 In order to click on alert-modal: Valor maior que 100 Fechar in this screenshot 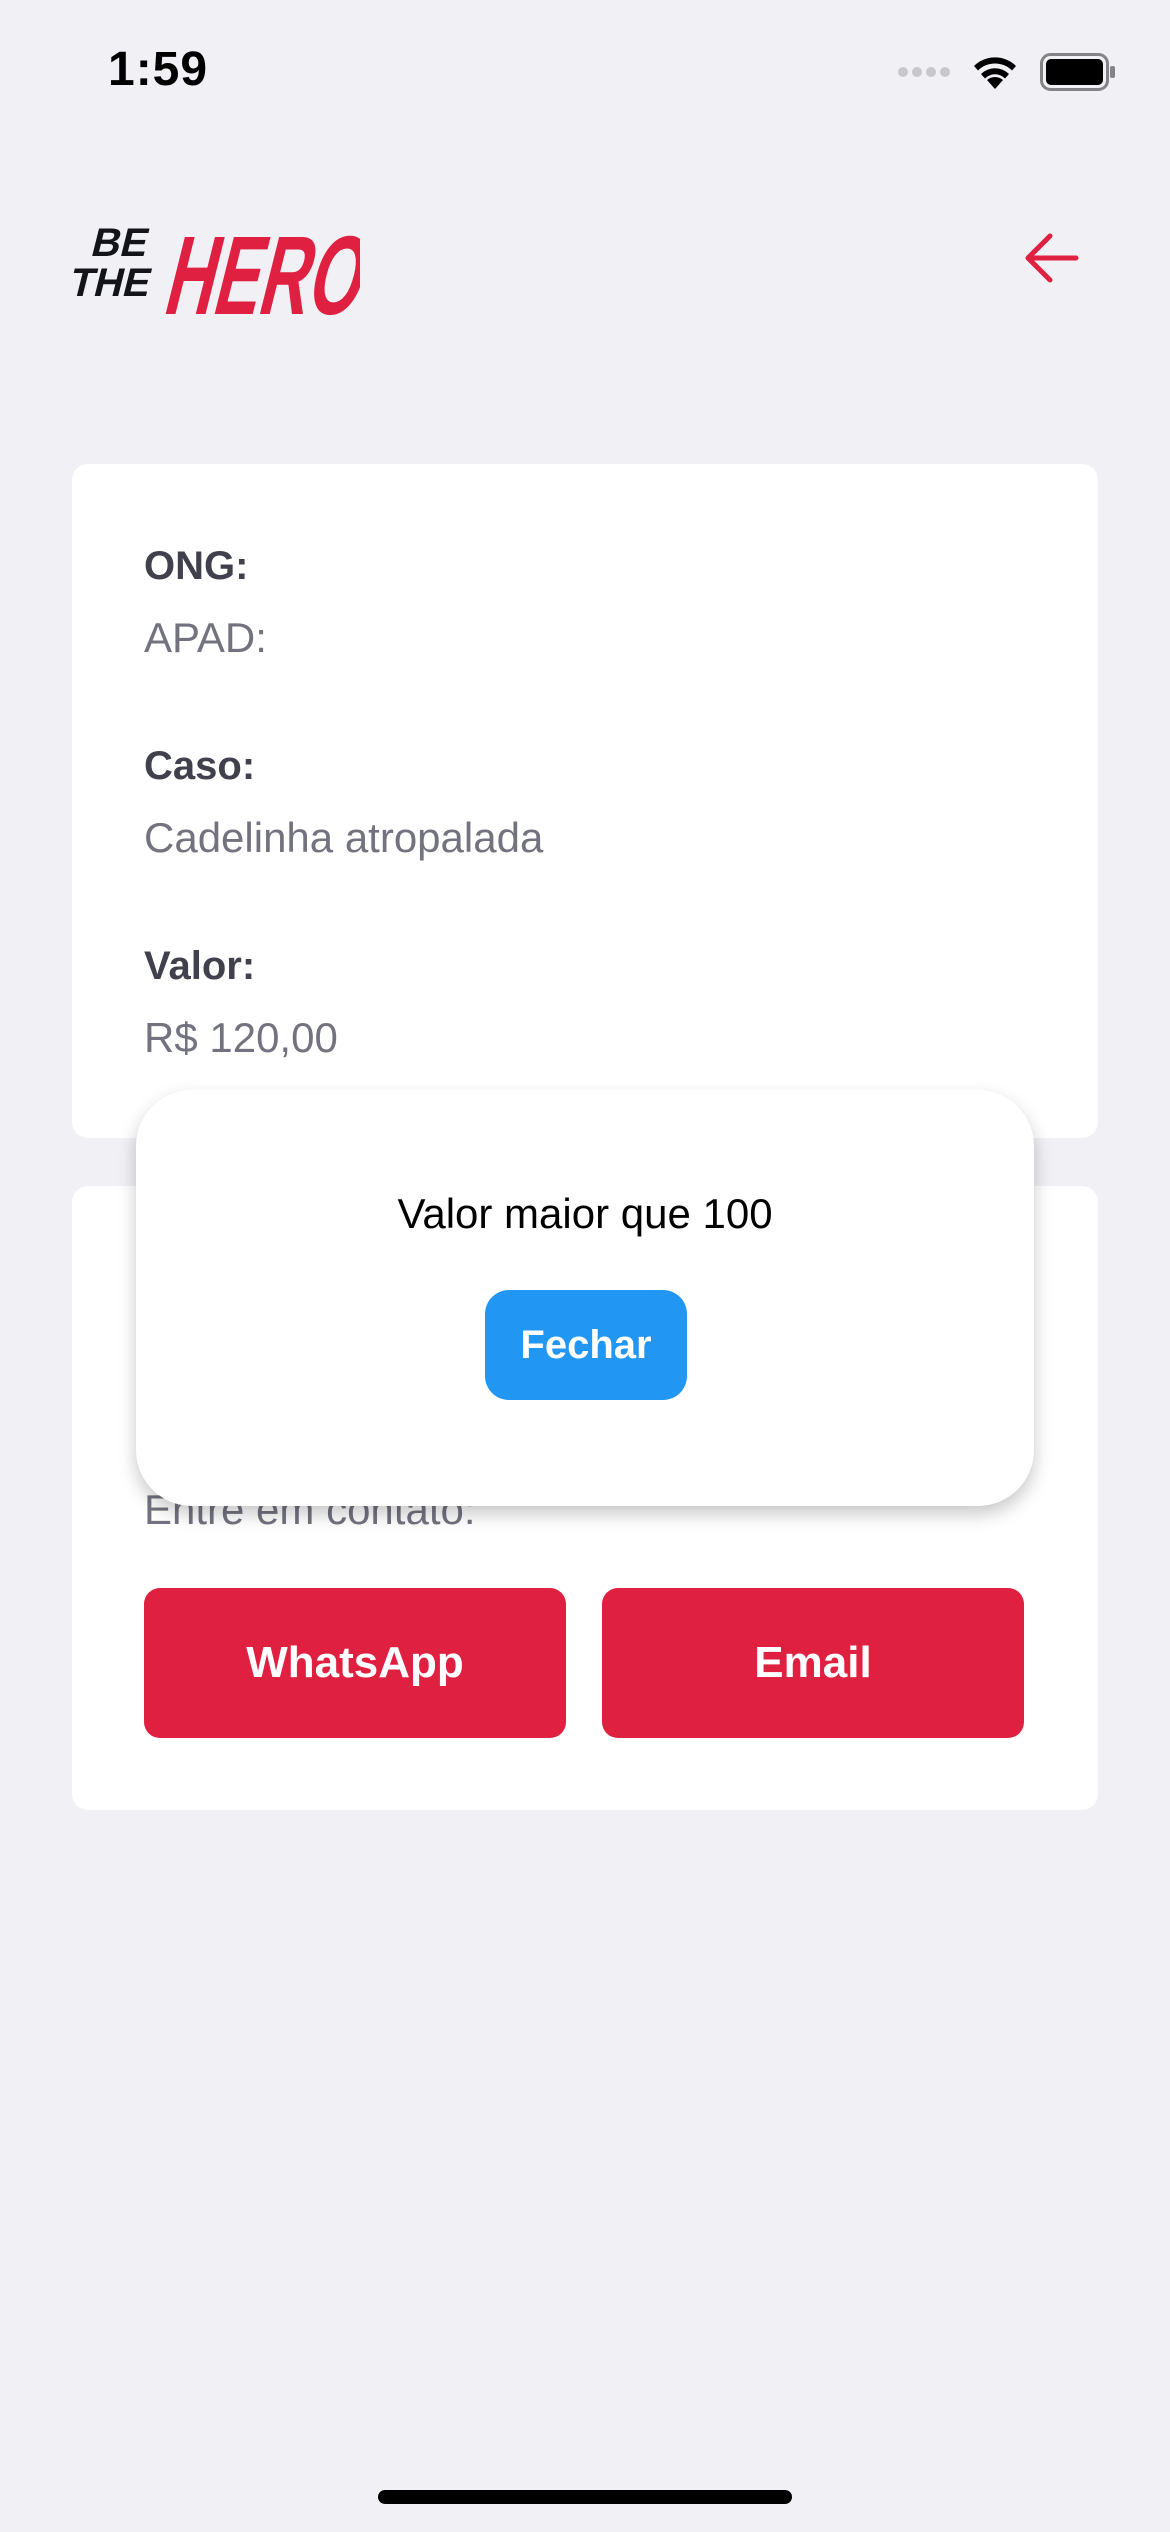, I will do `click(585, 1298)`.